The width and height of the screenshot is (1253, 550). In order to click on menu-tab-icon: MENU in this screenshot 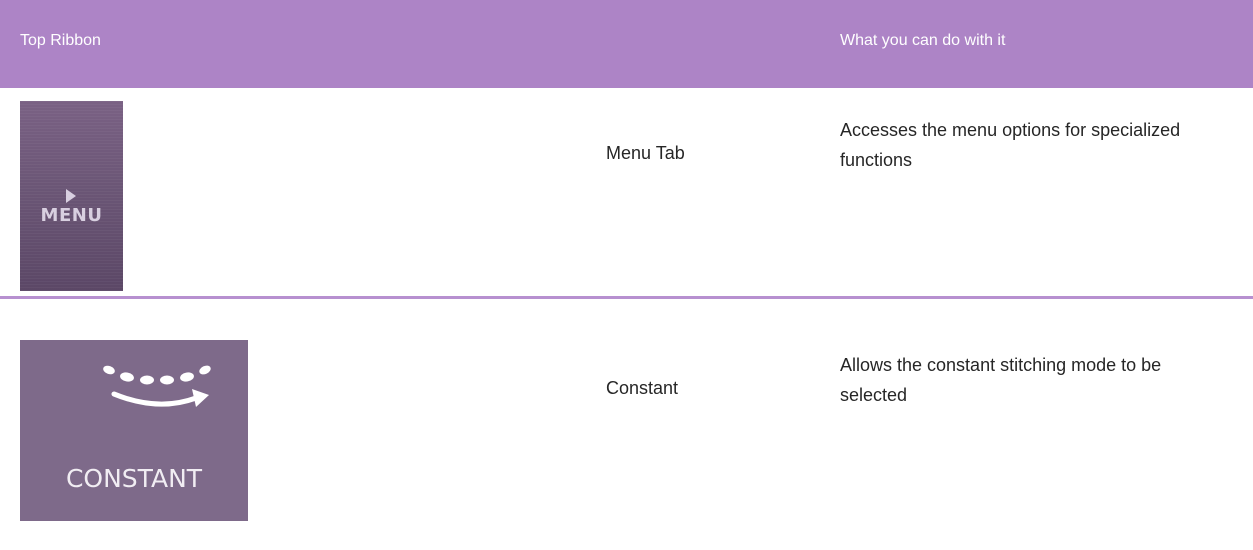, I will do `click(71, 196)`.